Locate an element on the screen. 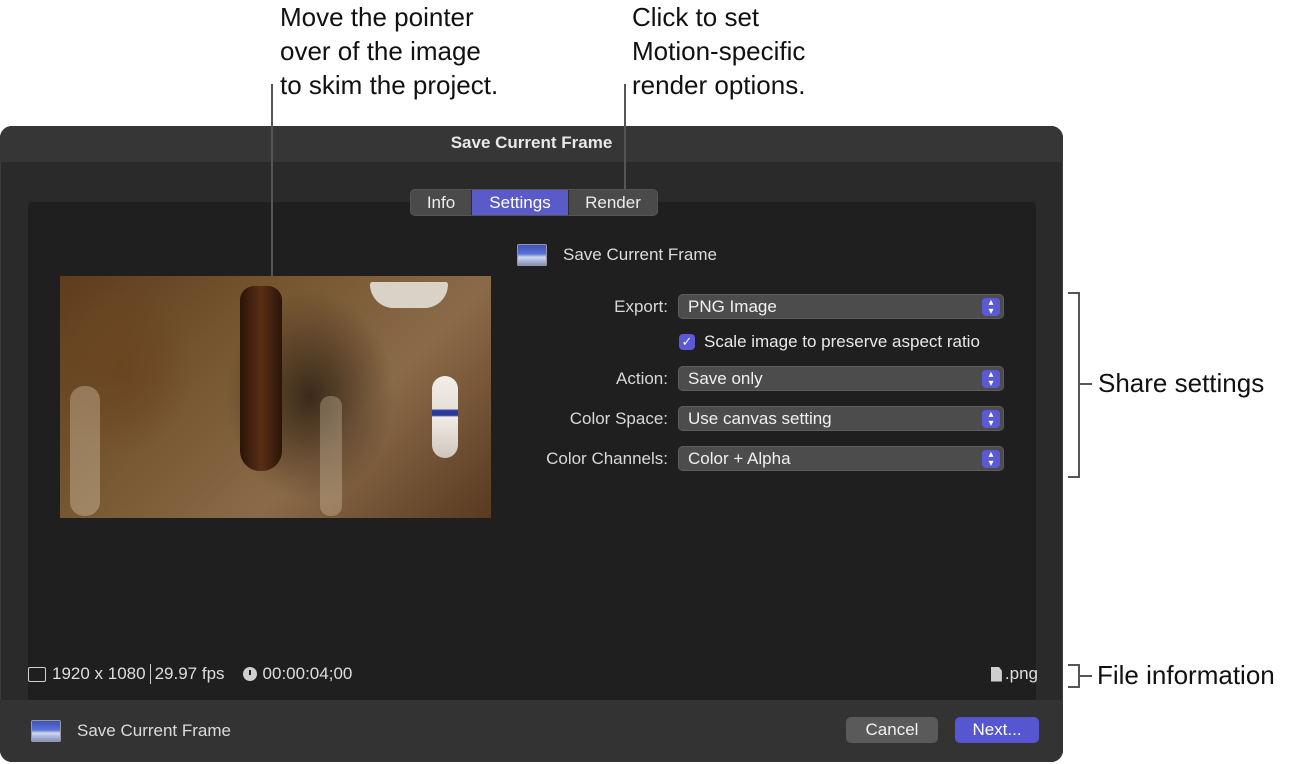 The width and height of the screenshot is (1304, 764). info-separator is located at coordinates (150, 674).